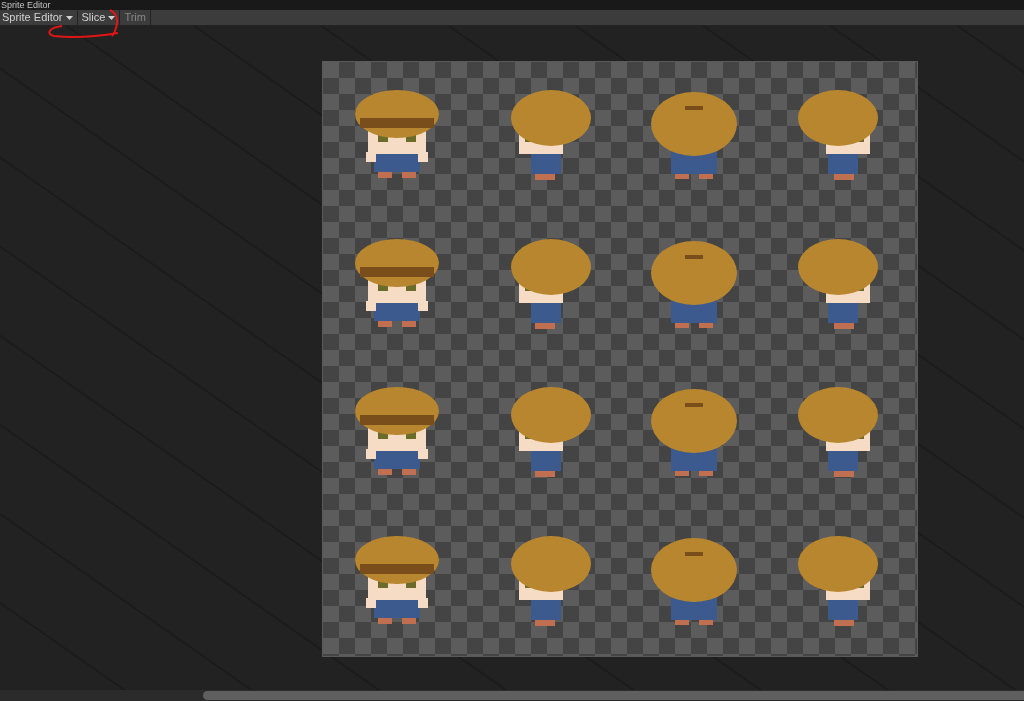 The height and width of the screenshot is (701, 1024). What do you see at coordinates (25, 5) in the screenshot?
I see `window-title: Sprite Editor` at bounding box center [25, 5].